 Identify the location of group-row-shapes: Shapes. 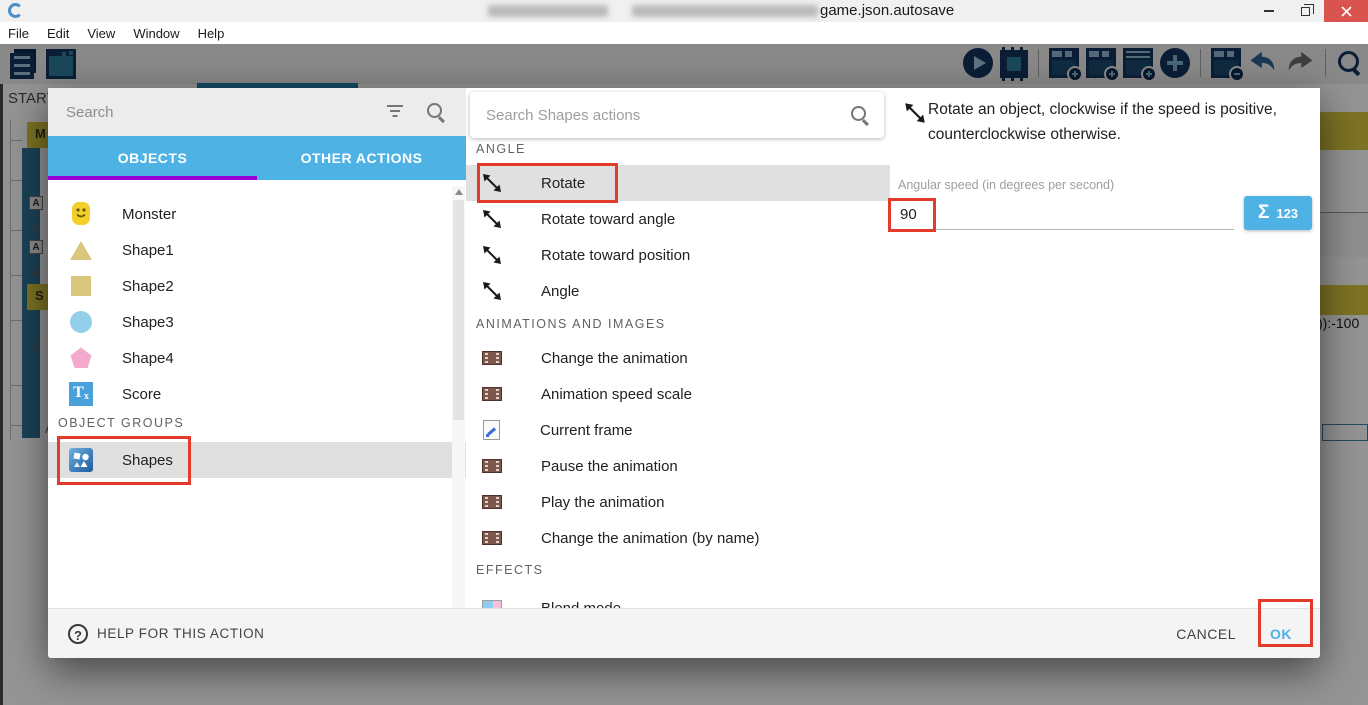
(257, 460).